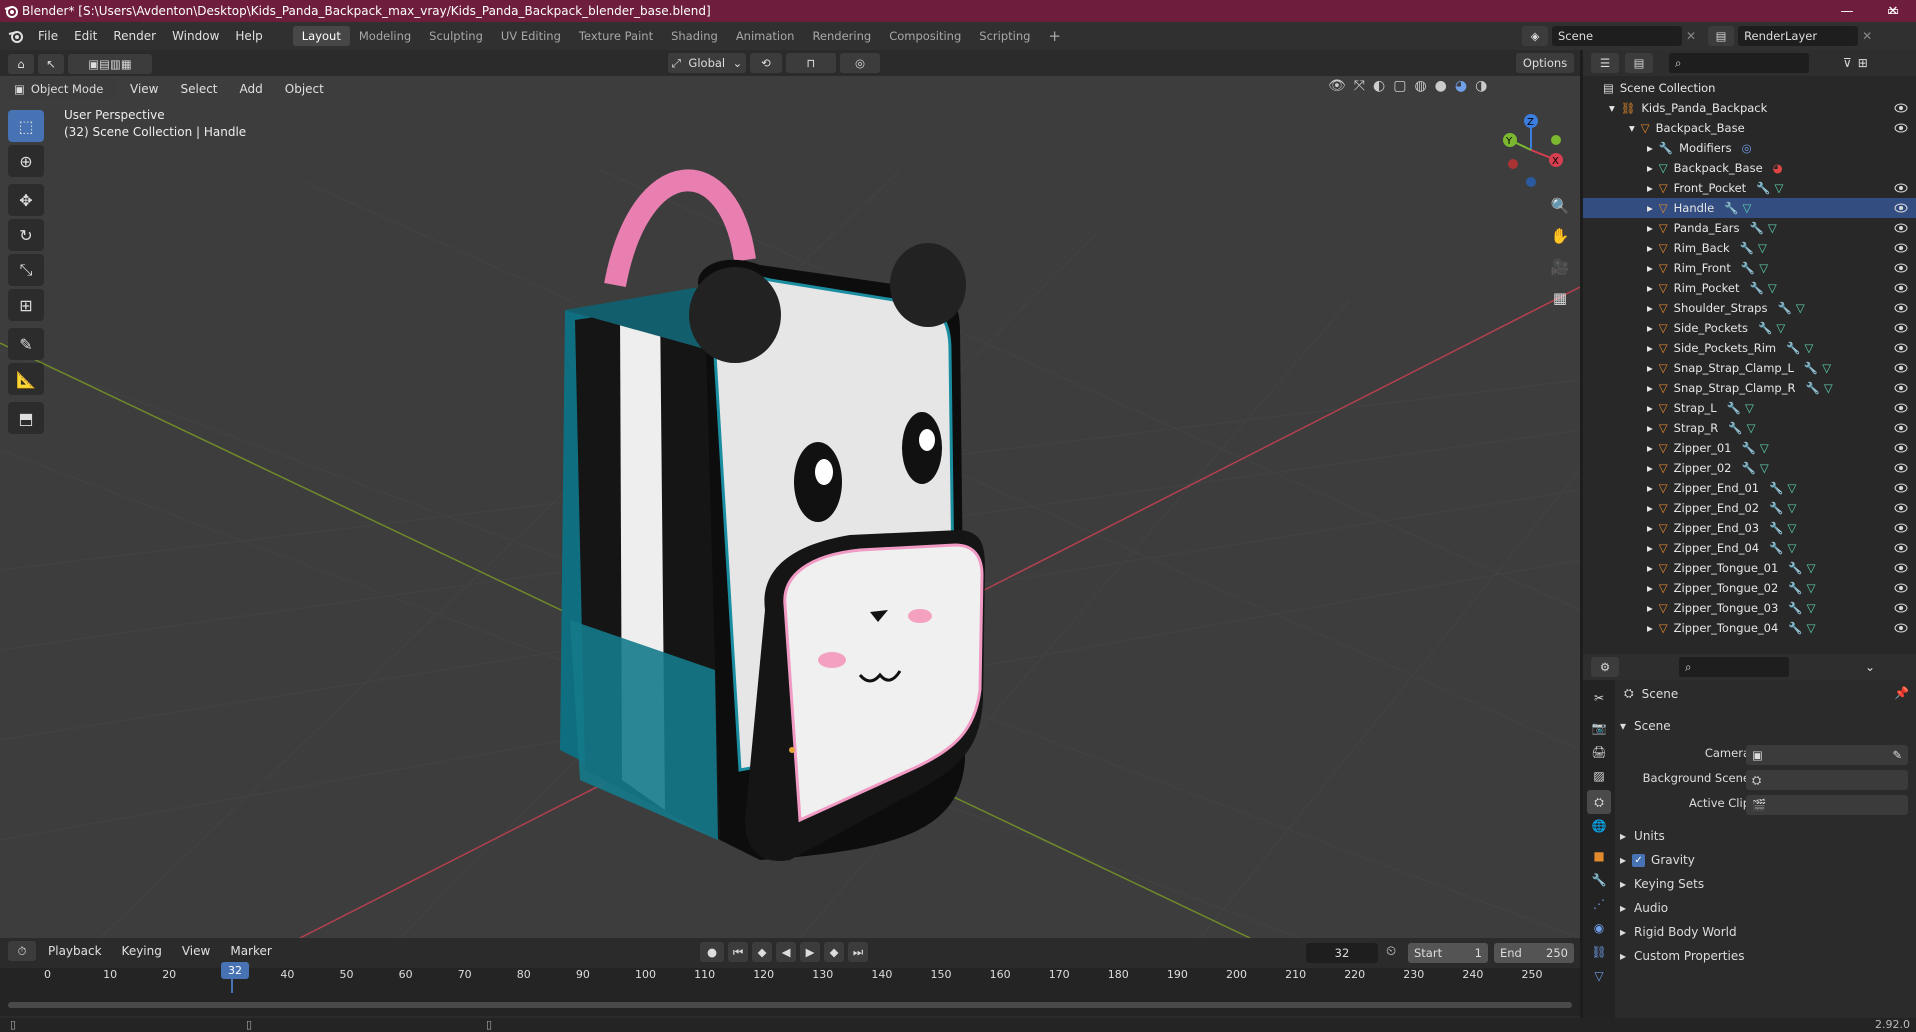  I want to click on navigation-gizmo: Z X Y, so click(1531, 150).